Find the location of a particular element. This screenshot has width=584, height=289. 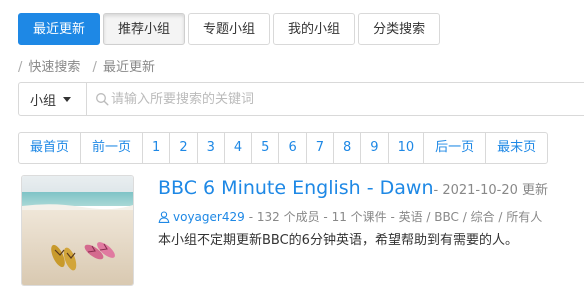

page-last: 最末页 is located at coordinates (516, 148).